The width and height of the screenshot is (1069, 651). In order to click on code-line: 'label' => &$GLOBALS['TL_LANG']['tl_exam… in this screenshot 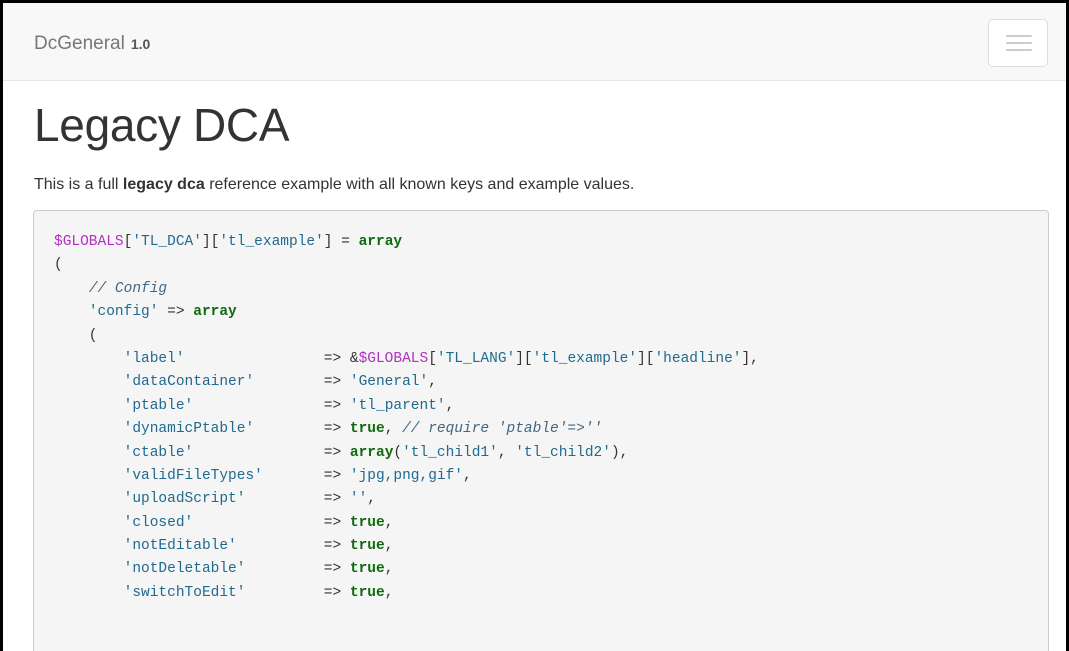, I will do `click(406, 359)`.